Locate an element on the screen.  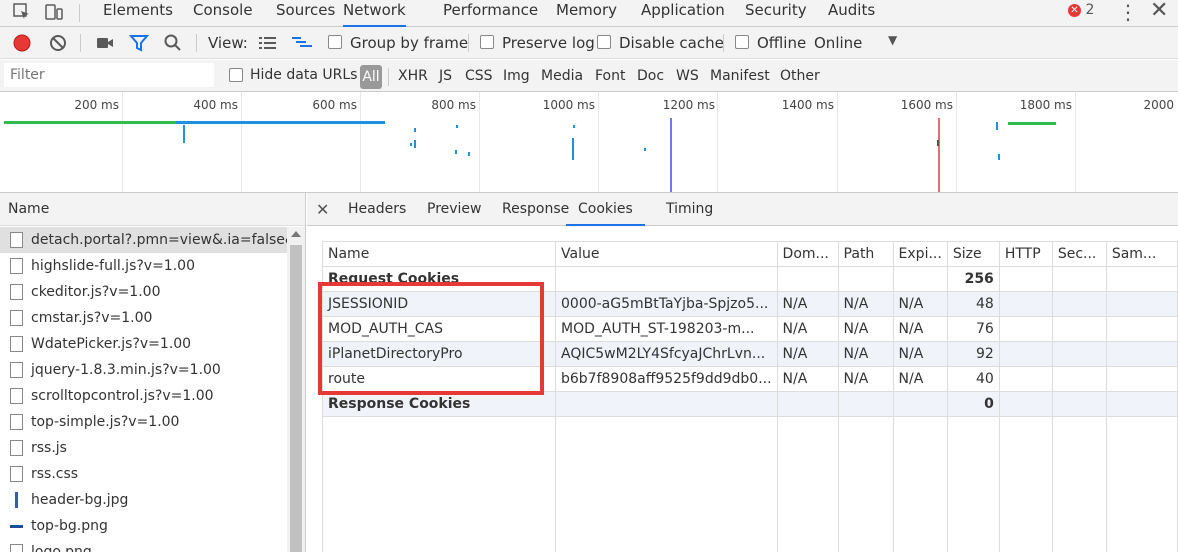
tab-timing: Timing is located at coordinates (689, 209).